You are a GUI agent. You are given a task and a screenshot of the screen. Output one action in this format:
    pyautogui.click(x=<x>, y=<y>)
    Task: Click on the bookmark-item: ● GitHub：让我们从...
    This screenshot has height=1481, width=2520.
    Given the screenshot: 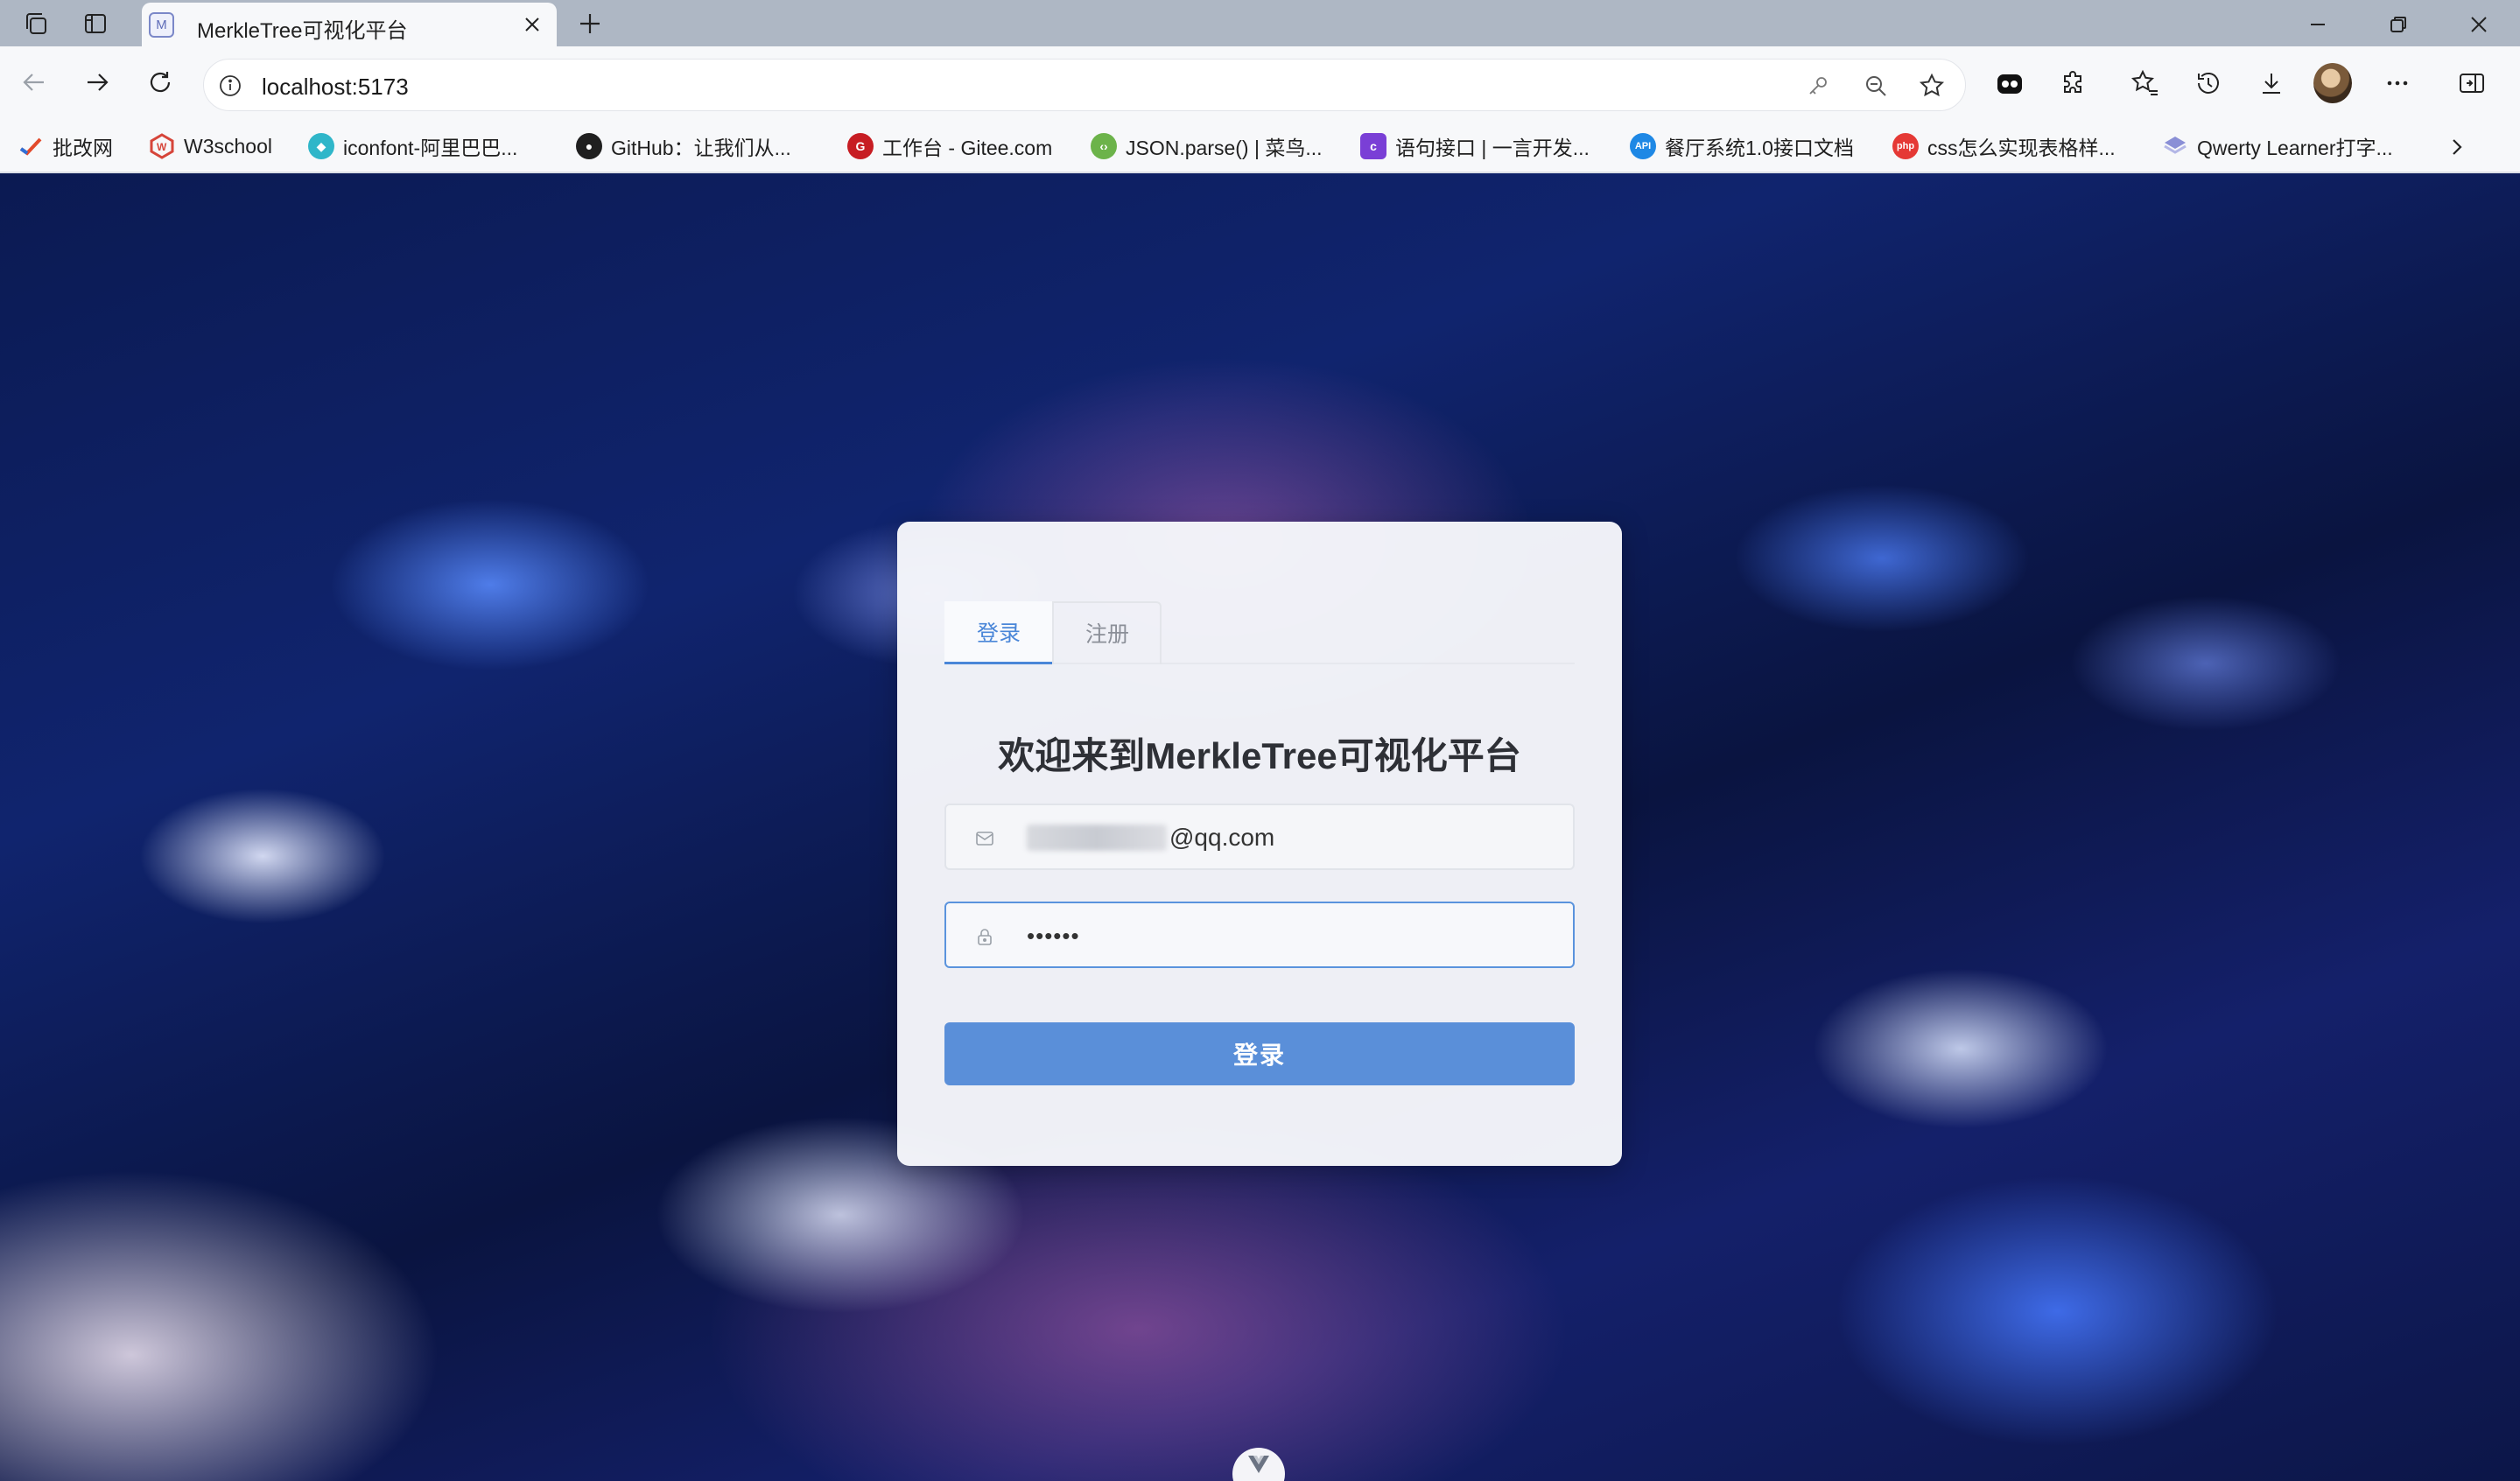 What is the action you would take?
    pyautogui.click(x=683, y=146)
    